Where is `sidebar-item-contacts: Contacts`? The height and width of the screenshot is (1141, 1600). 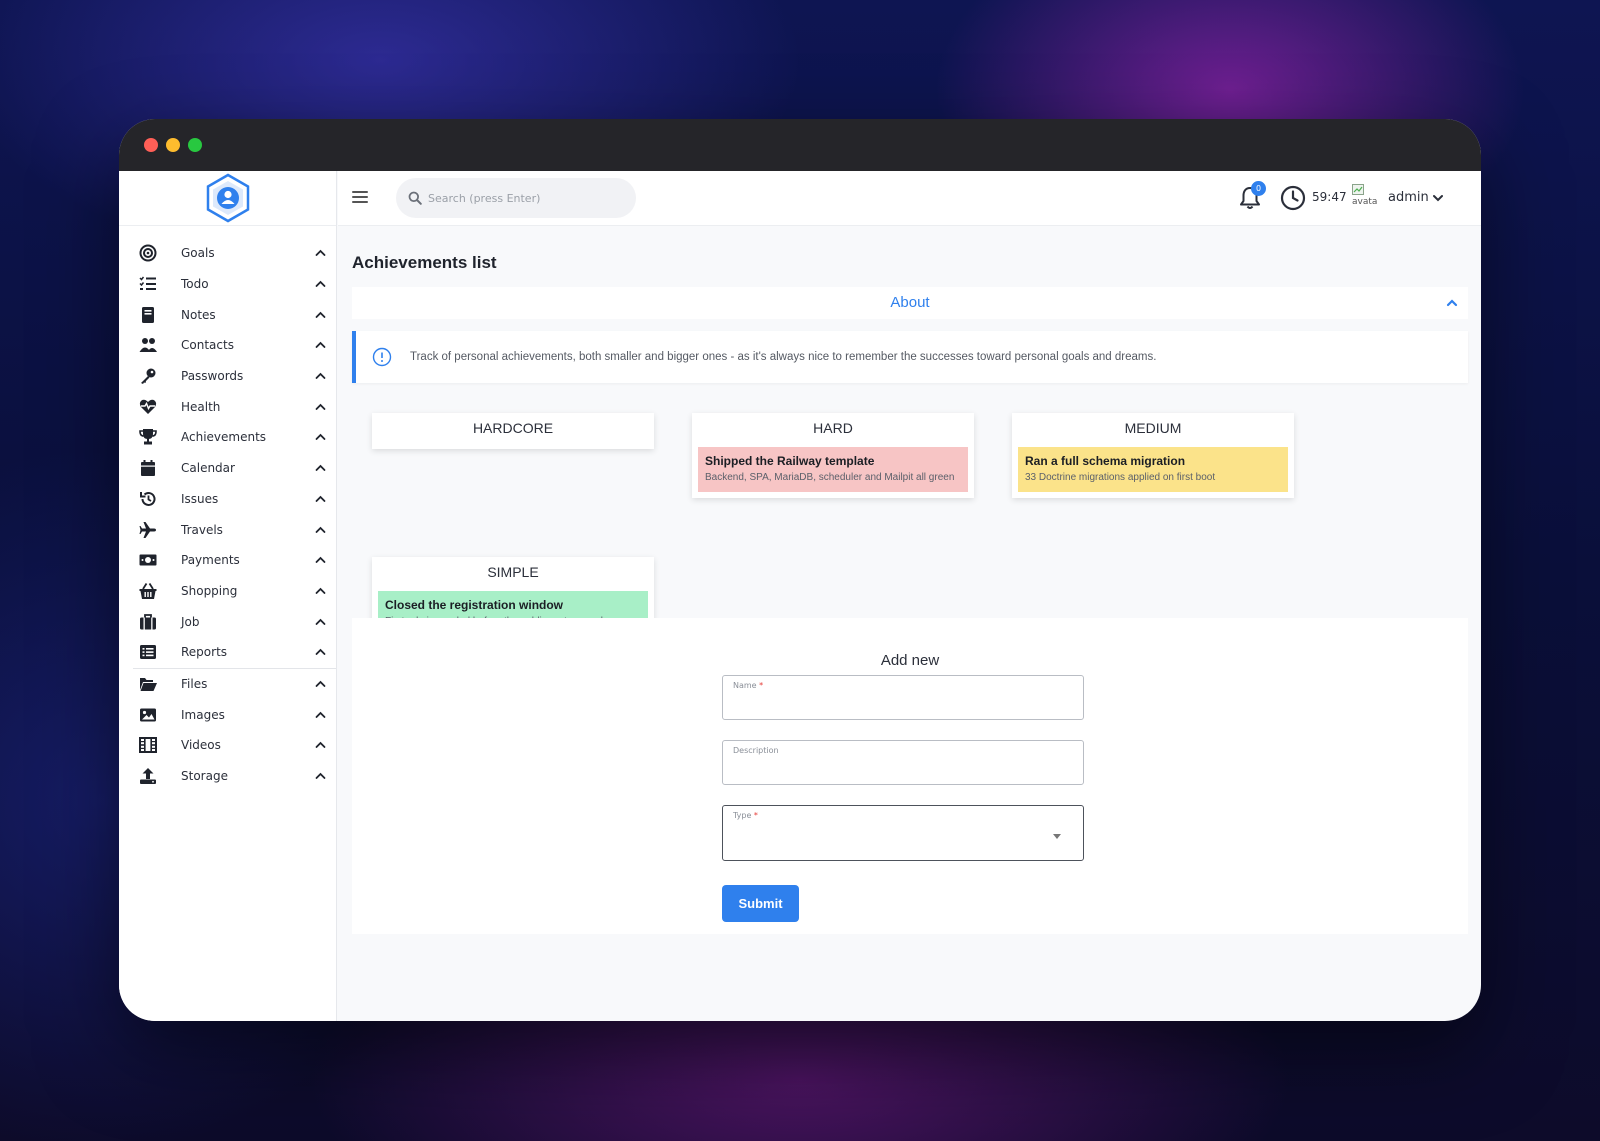
sidebar-item-contacts: Contacts is located at coordinates (227, 345).